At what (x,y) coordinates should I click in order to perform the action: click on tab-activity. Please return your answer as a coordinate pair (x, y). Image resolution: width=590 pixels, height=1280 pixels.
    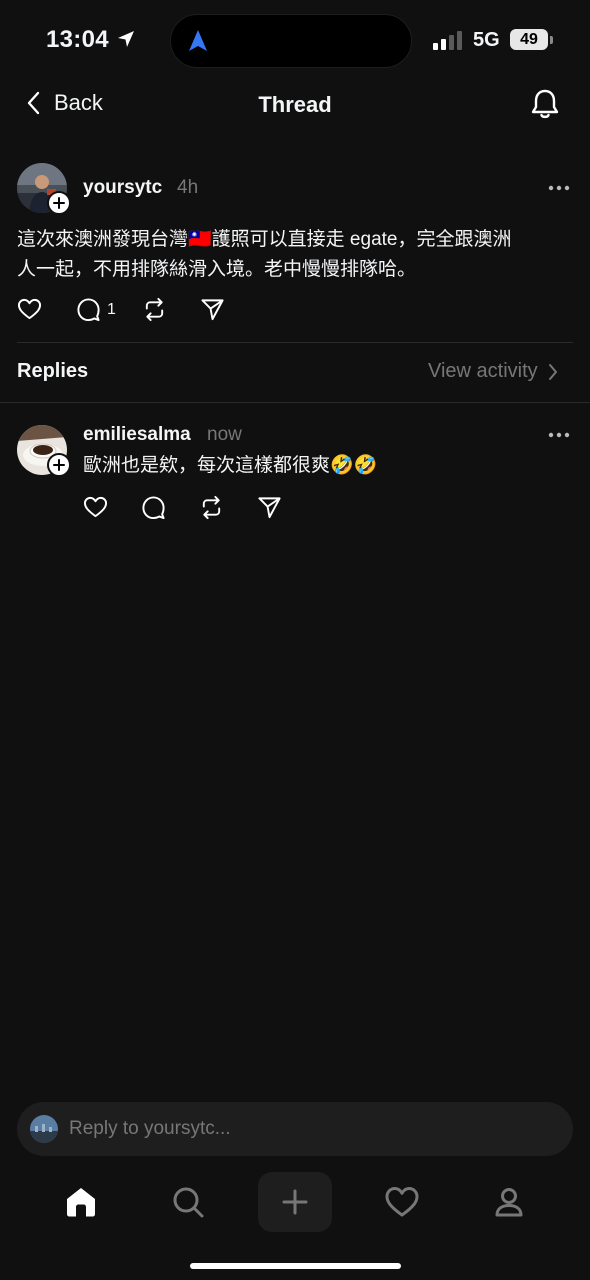
    Looking at the image, I should click on (402, 1202).